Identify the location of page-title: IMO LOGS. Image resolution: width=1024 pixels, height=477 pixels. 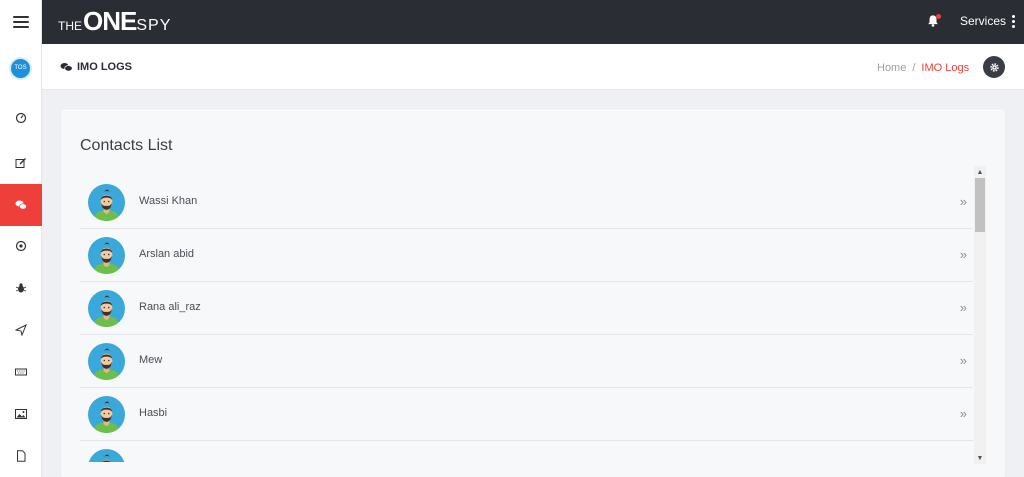
(96, 67).